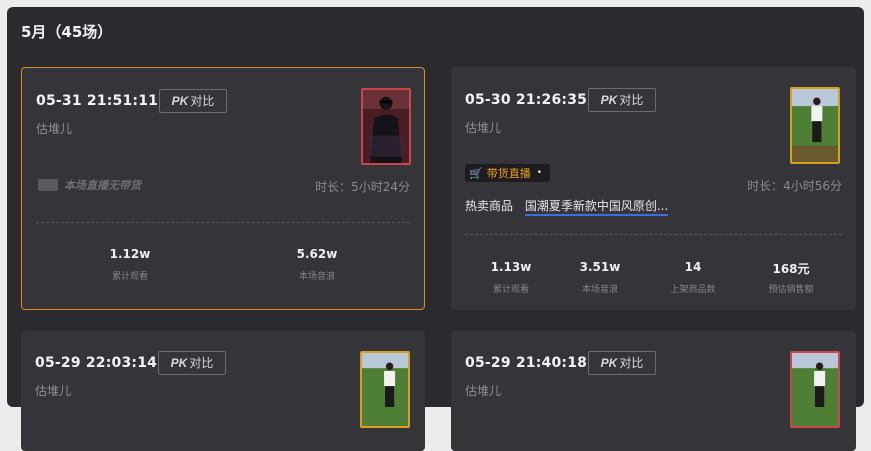 Image resolution: width=871 pixels, height=451 pixels. Describe the element at coordinates (526, 100) in the screenshot. I see `session-time: 05-30 21:26:35` at that location.